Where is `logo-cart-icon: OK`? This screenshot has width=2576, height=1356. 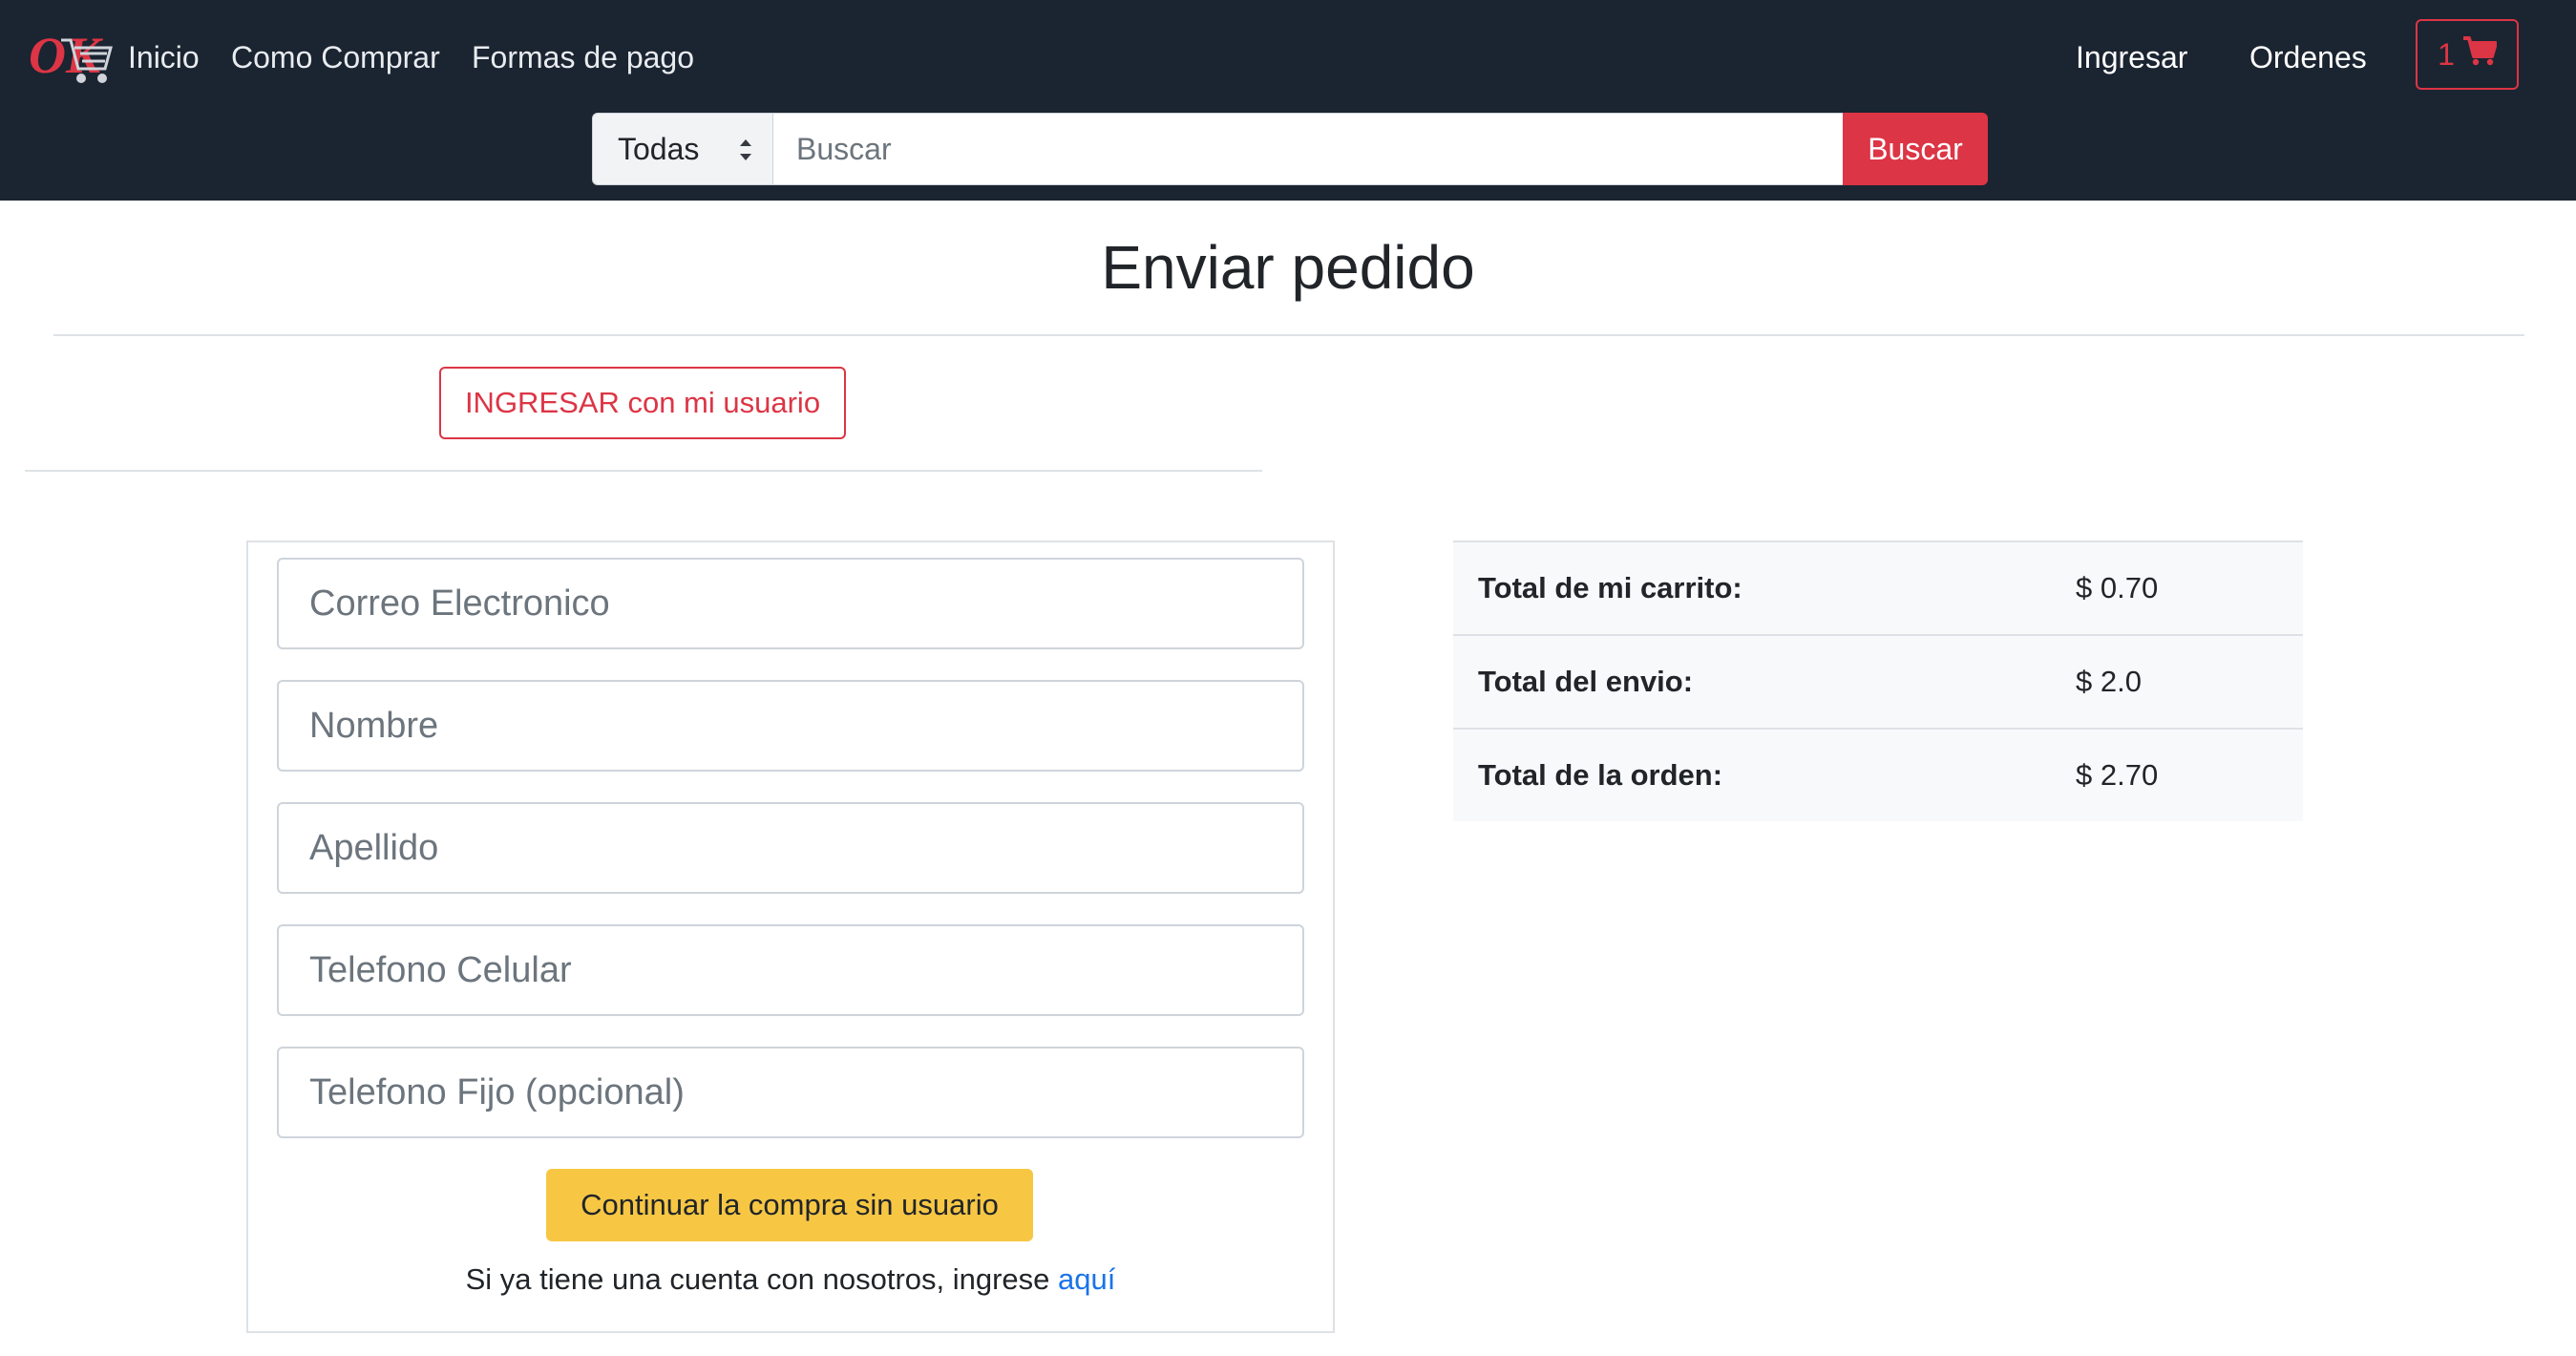
logo-cart-icon: OK is located at coordinates (71, 55).